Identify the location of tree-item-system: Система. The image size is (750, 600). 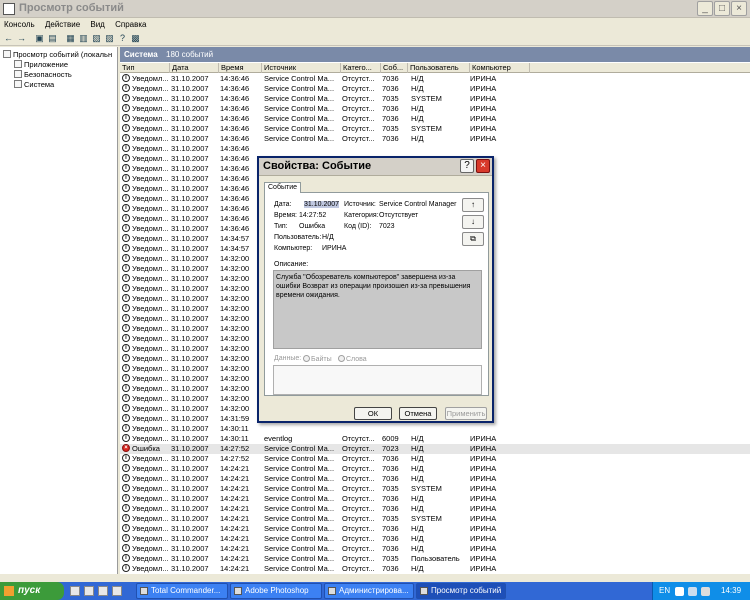
(34, 85).